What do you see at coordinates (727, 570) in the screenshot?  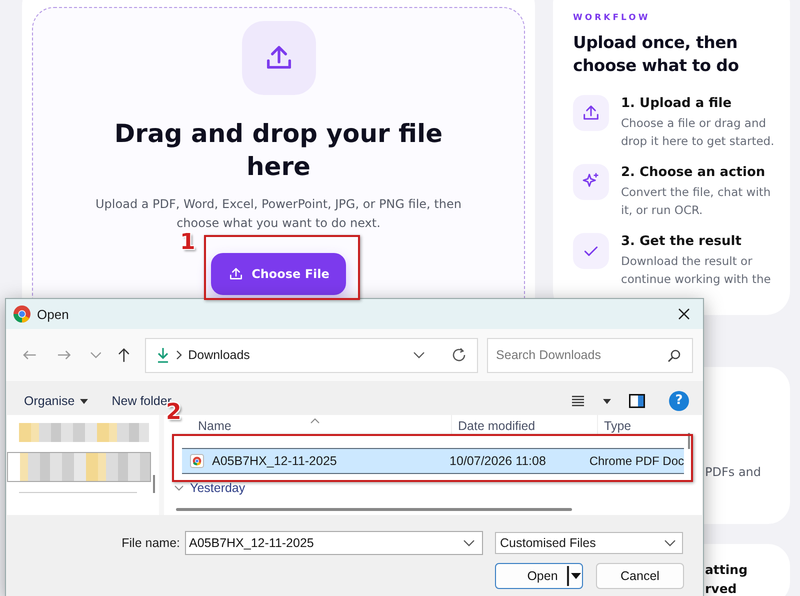 I see `card-title: atting` at bounding box center [727, 570].